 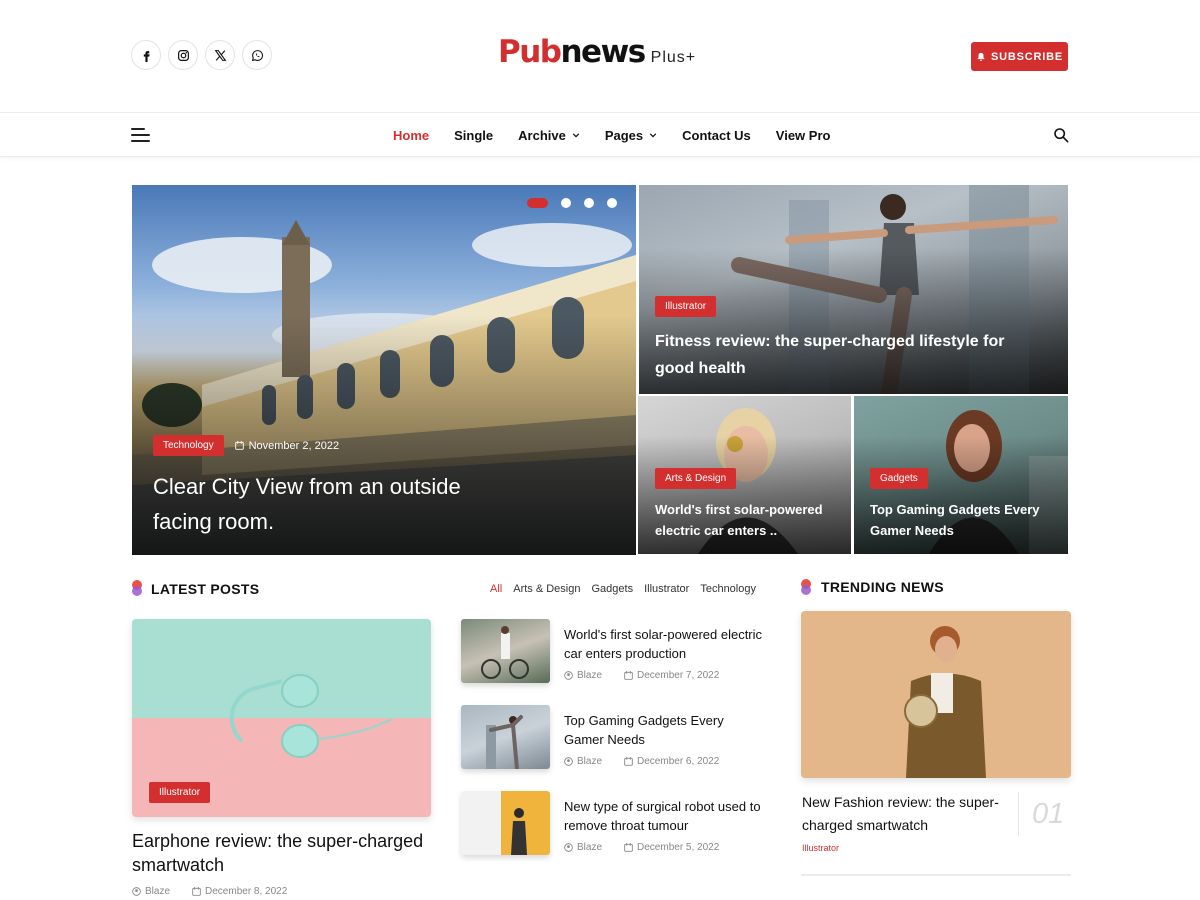 I want to click on x-link, so click(x=220, y=55).